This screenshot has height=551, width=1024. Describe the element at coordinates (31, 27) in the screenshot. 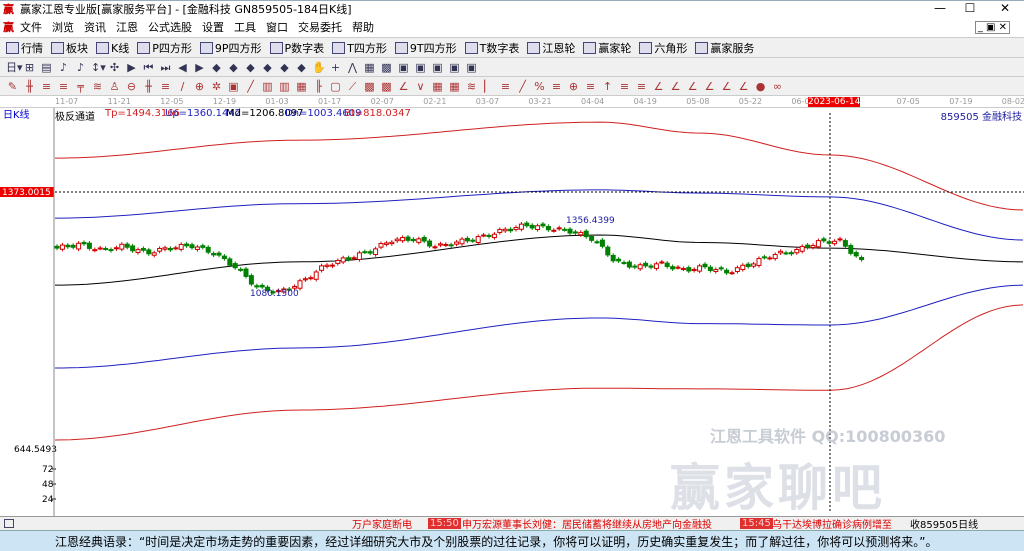

I see `menu-item: 文件` at that location.